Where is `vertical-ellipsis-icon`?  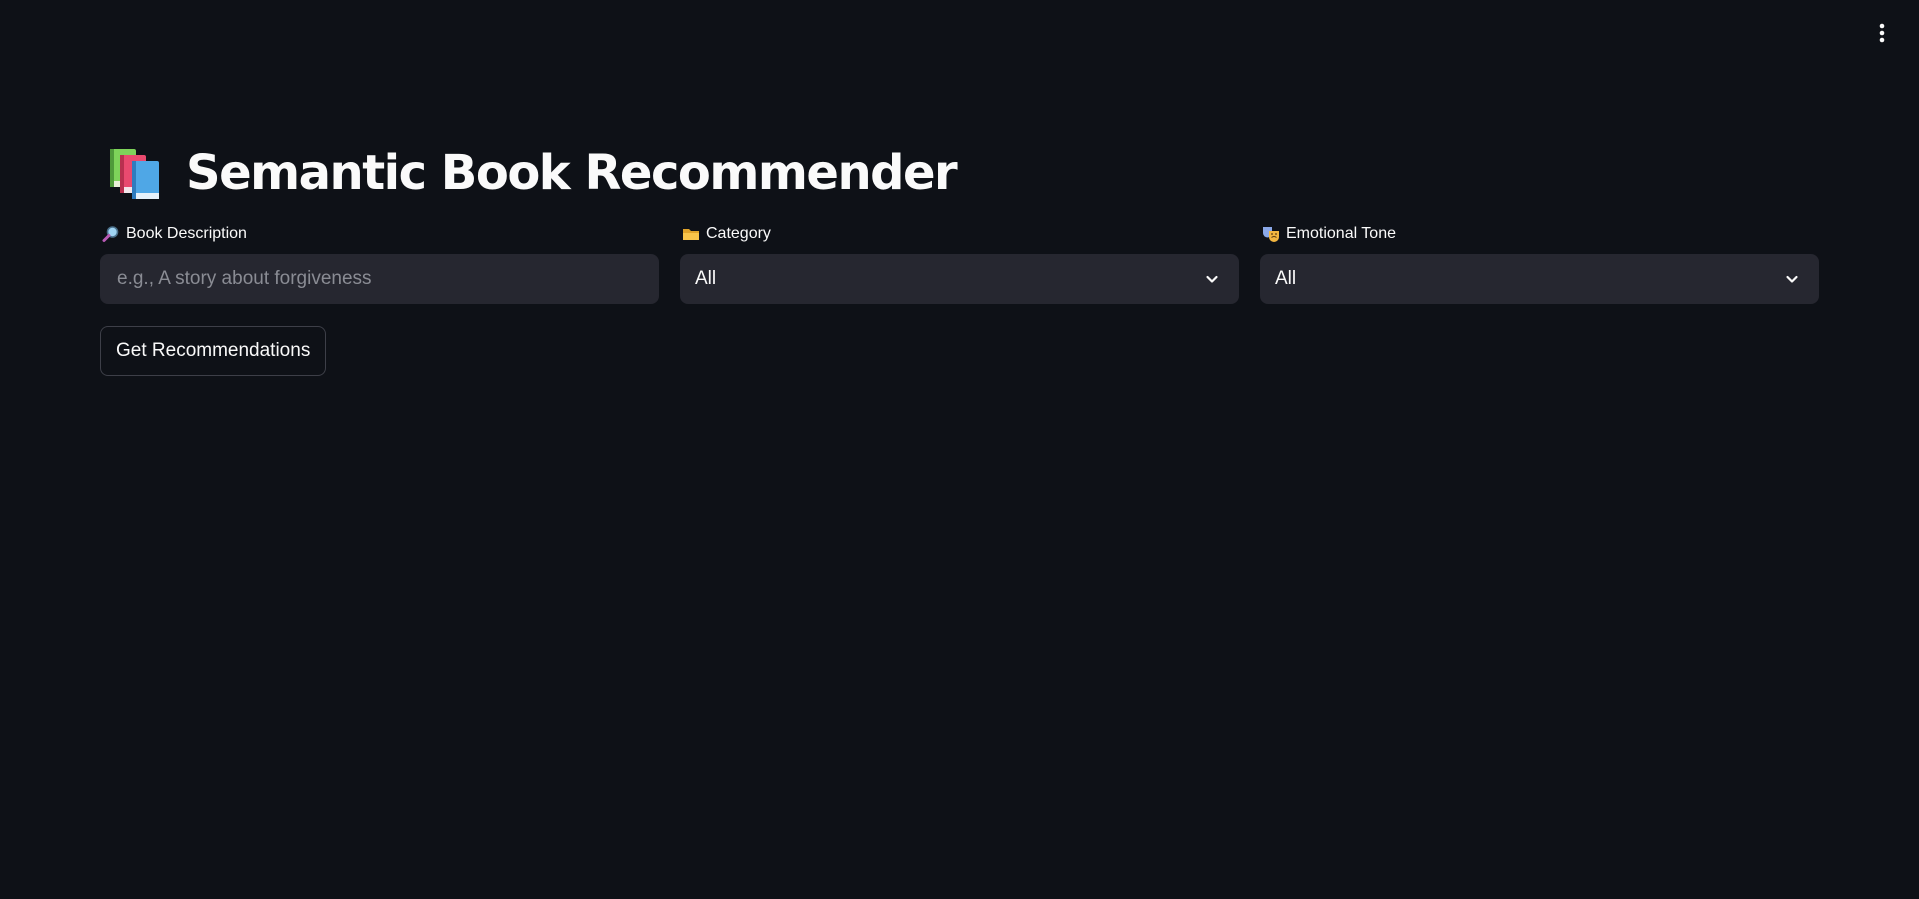 vertical-ellipsis-icon is located at coordinates (1882, 33).